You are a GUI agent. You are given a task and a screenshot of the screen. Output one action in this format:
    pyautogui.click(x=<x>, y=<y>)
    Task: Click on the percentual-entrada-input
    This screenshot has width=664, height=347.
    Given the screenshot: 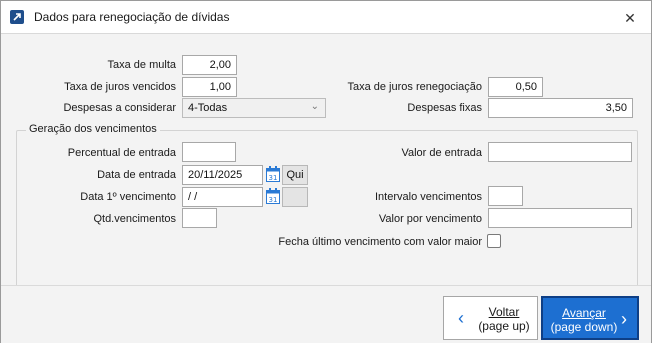 What is the action you would take?
    pyautogui.click(x=209, y=152)
    